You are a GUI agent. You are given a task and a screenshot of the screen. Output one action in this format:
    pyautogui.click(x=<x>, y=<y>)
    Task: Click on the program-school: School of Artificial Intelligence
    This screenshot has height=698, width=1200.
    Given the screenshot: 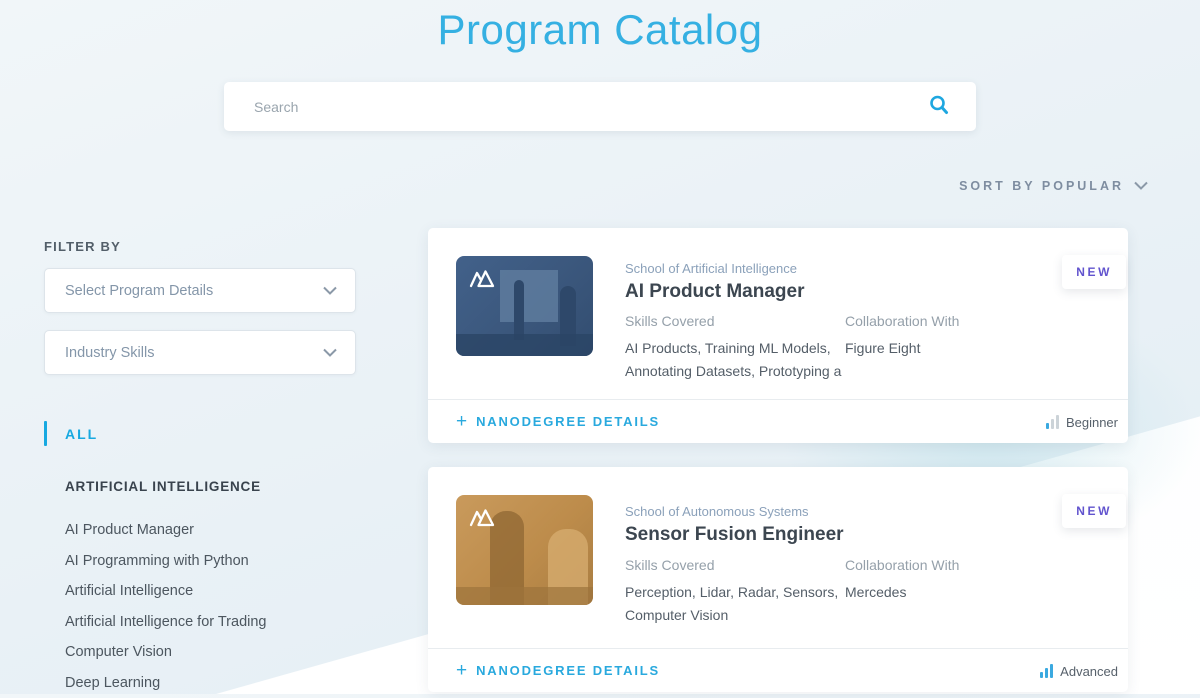 What is the action you would take?
    pyautogui.click(x=711, y=268)
    